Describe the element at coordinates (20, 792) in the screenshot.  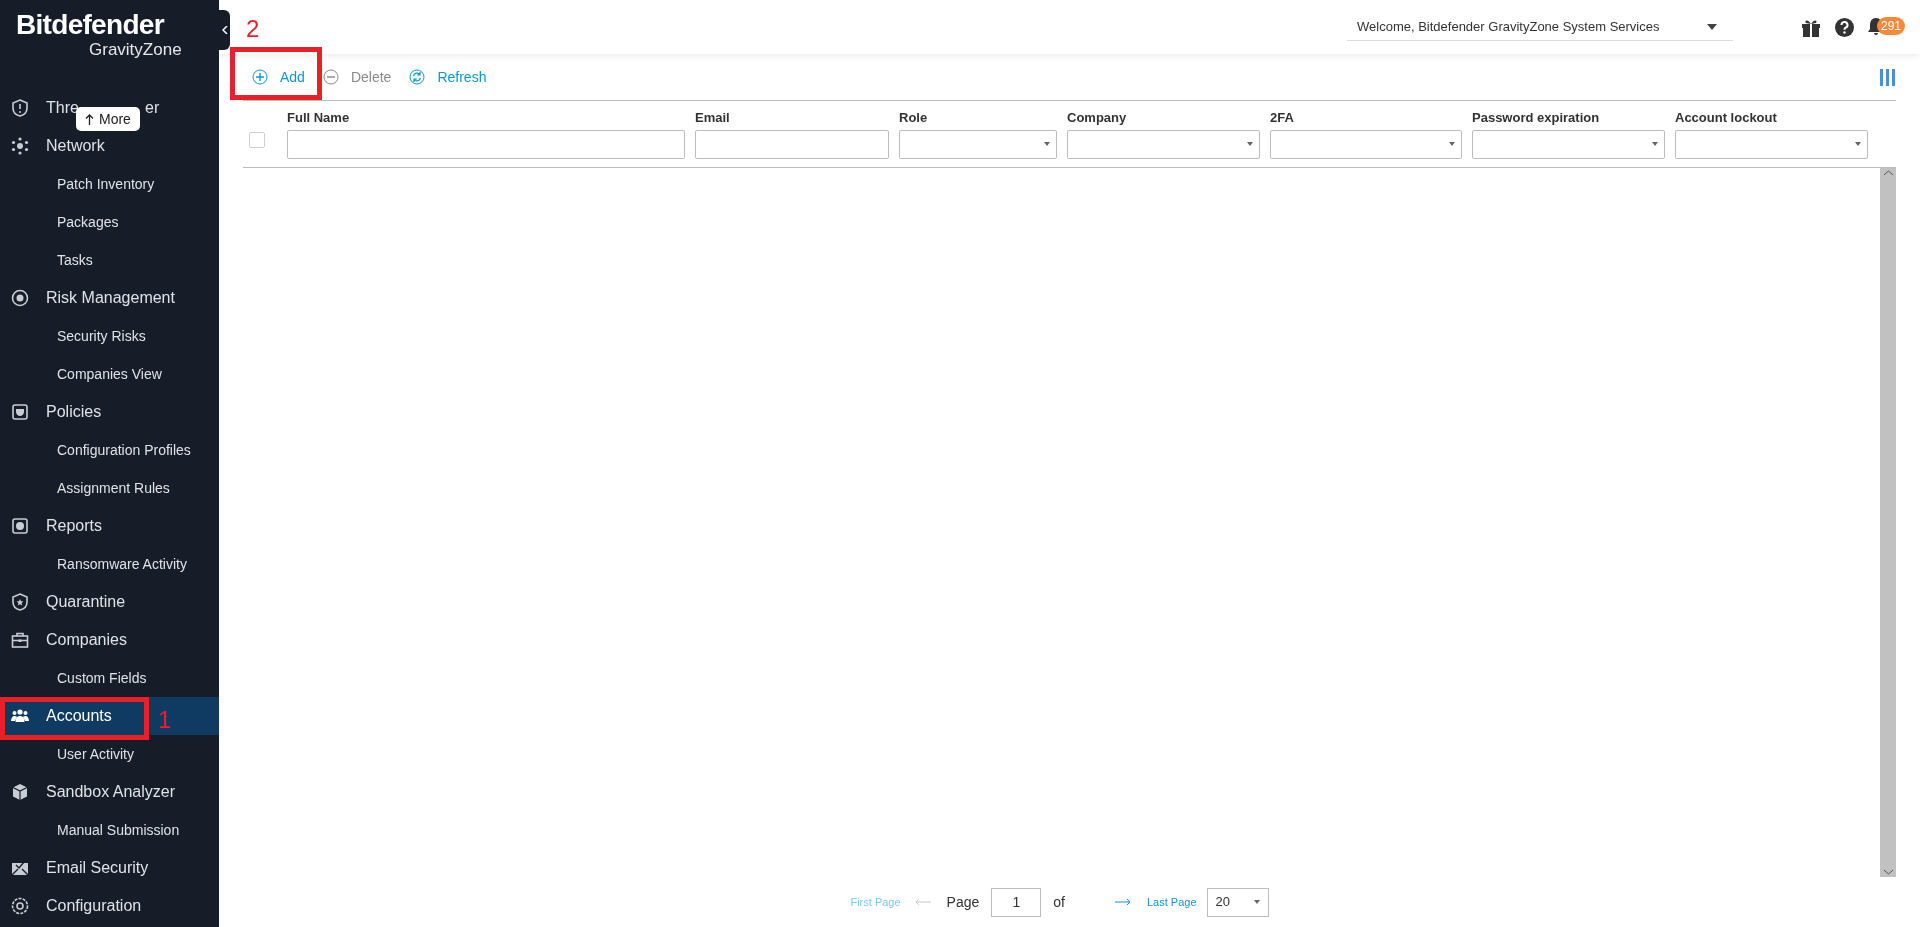
I see `cube-icon` at that location.